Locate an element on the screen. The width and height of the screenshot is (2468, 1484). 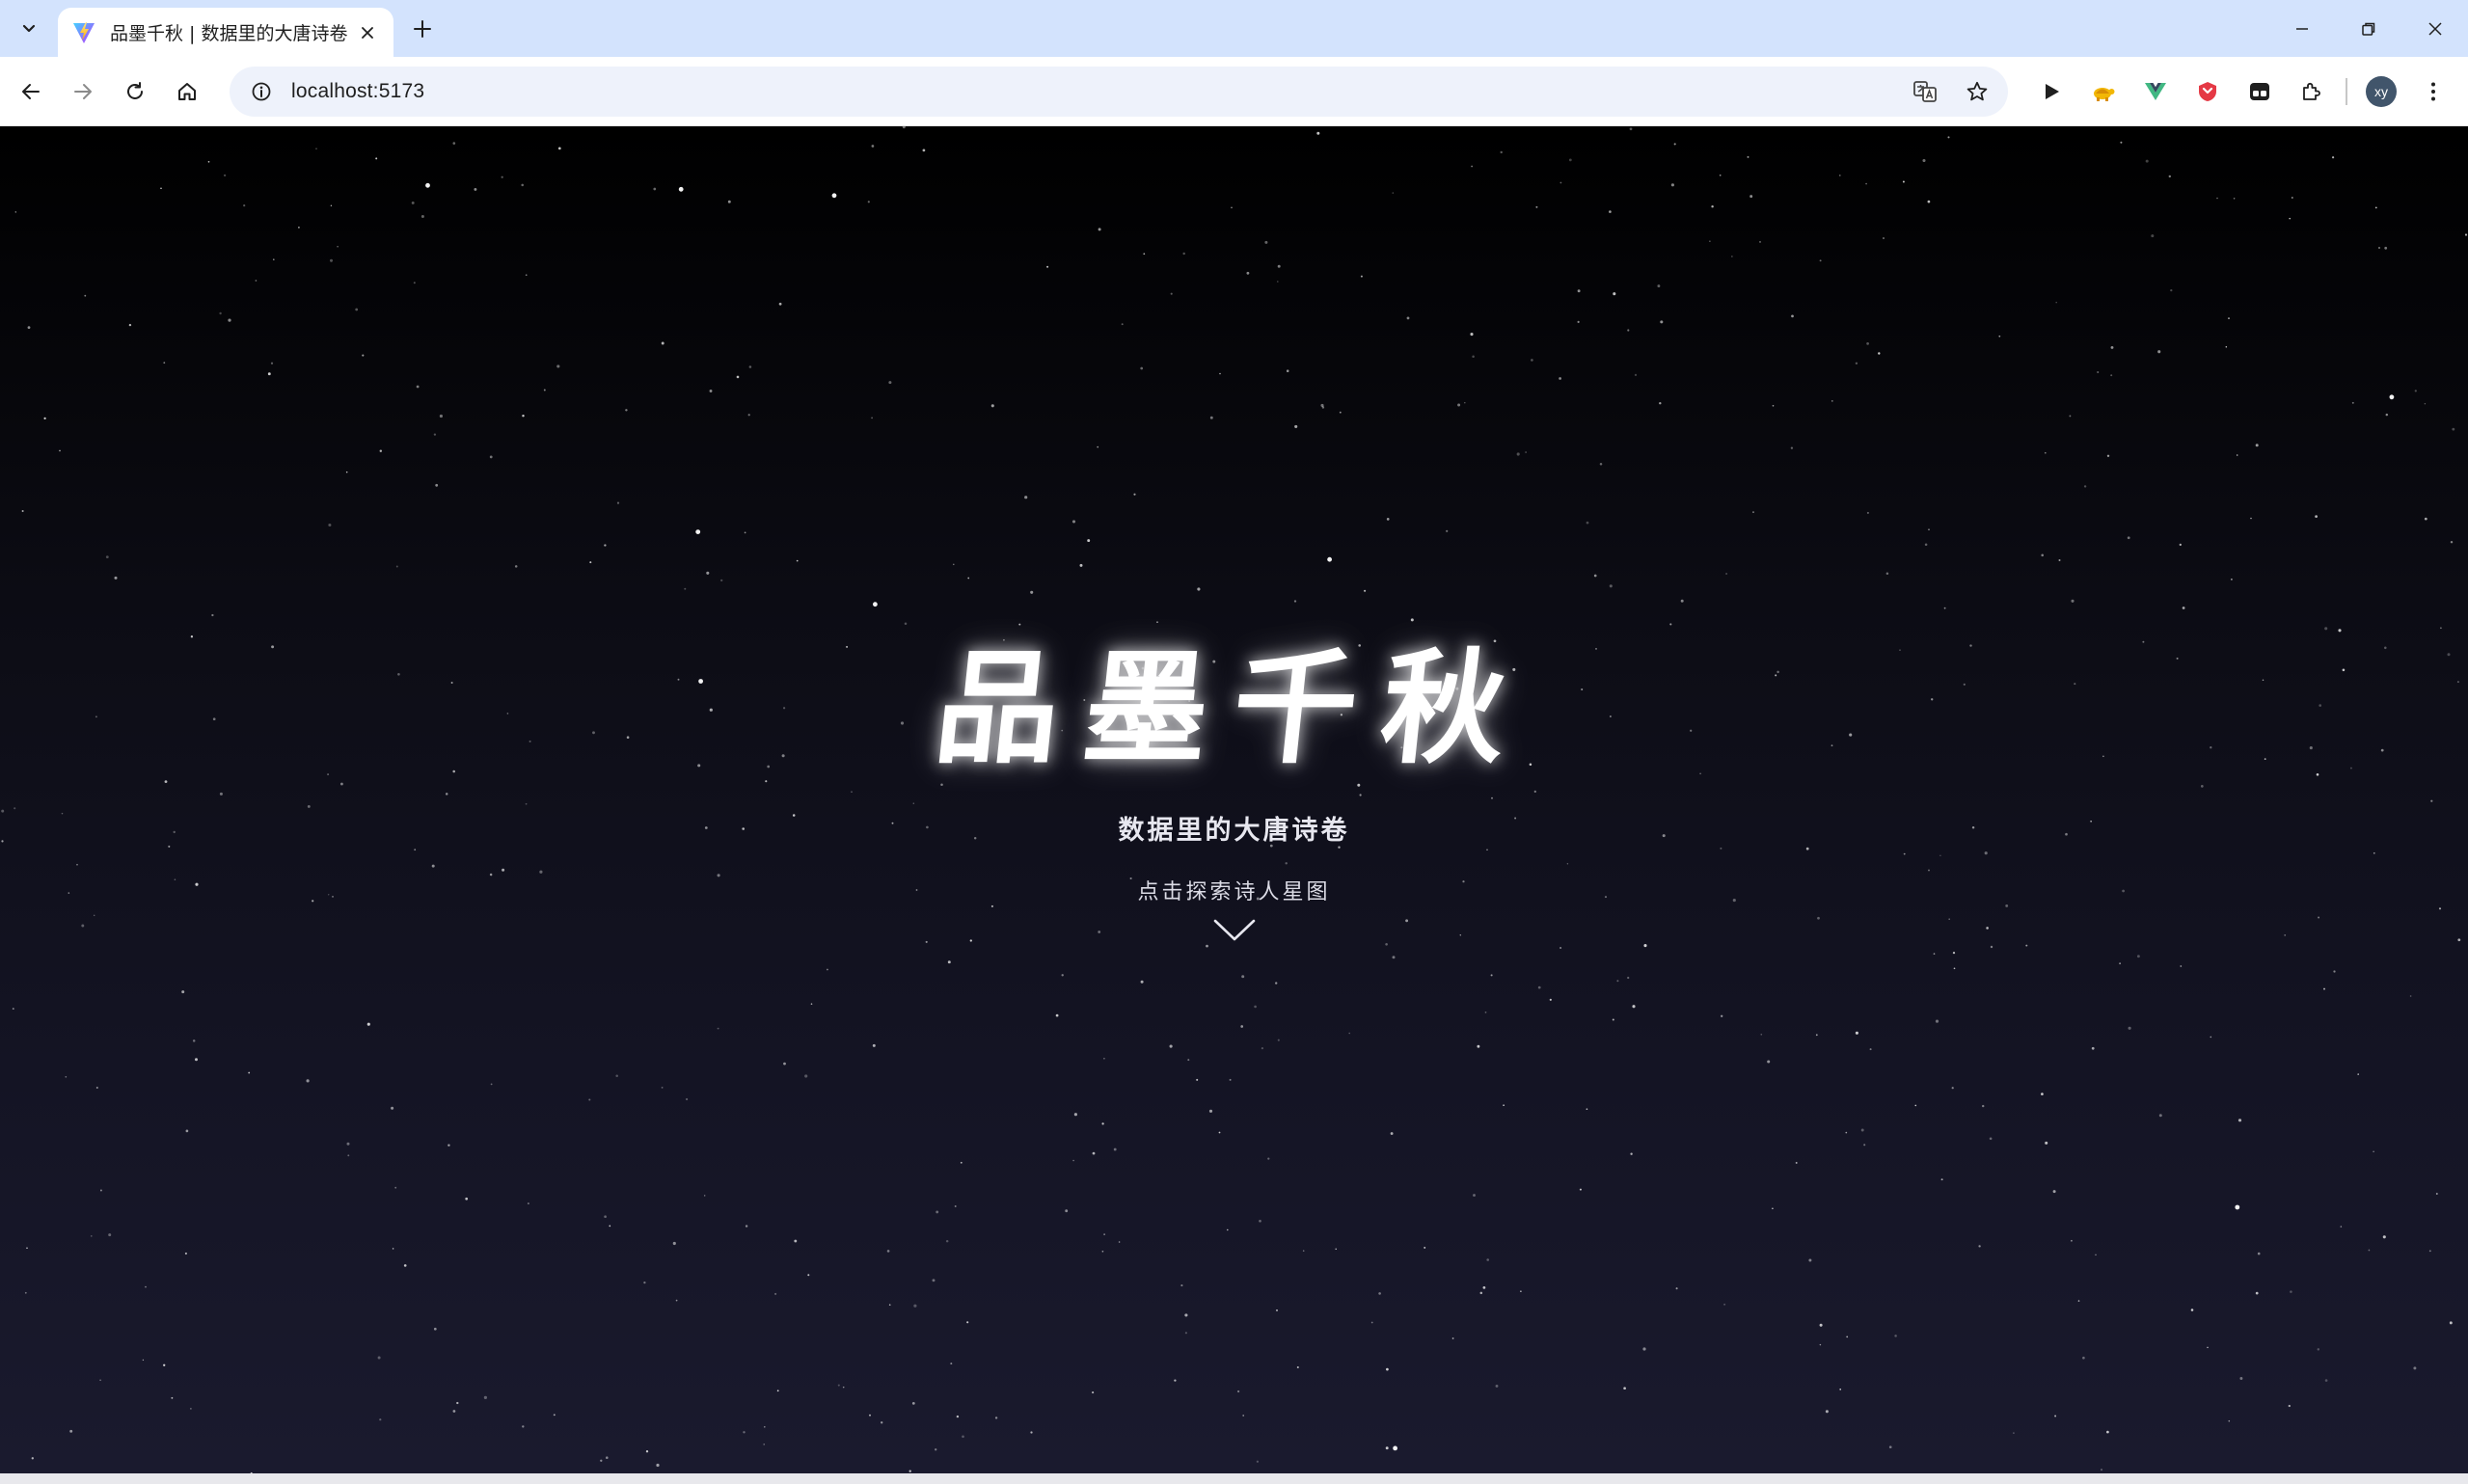
extension-shield is located at coordinates (2208, 91).